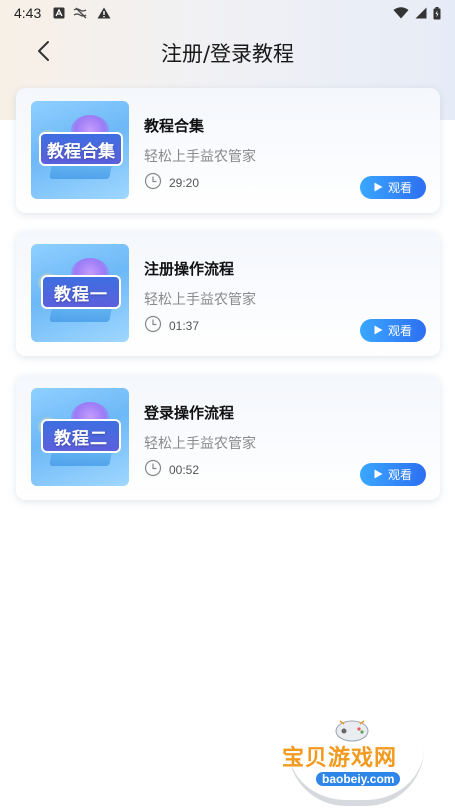 The width and height of the screenshot is (455, 810). I want to click on back-button, so click(43, 53).